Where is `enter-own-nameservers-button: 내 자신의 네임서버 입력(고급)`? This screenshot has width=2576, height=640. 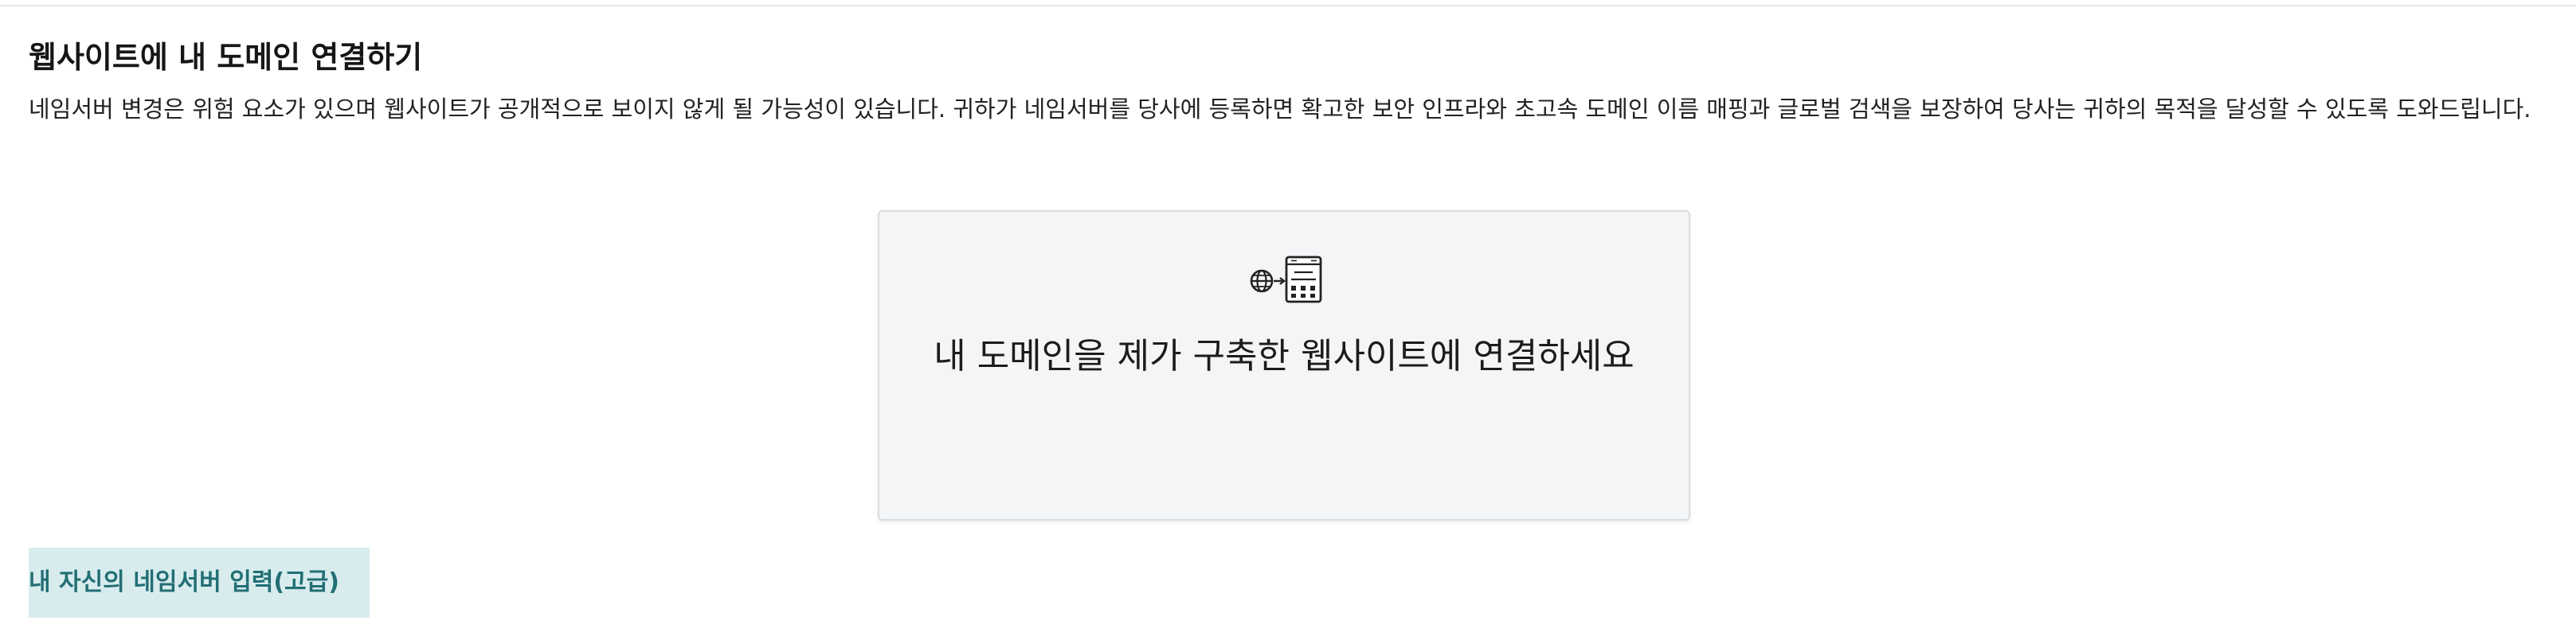 enter-own-nameservers-button: 내 자신의 네임서버 입력(고급) is located at coordinates (199, 583).